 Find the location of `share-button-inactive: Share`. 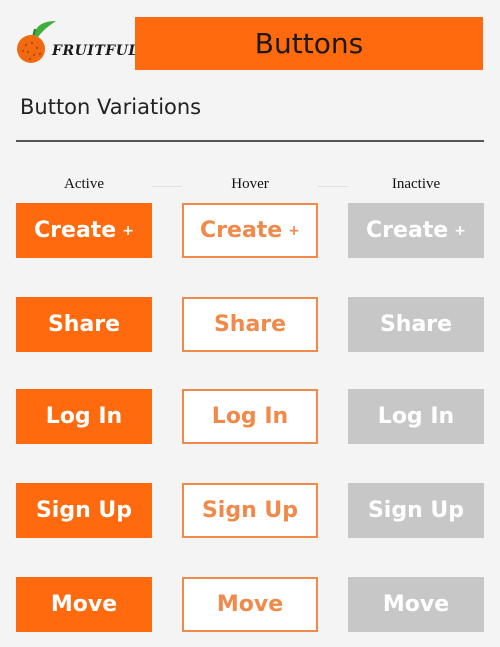

share-button-inactive: Share is located at coordinates (416, 324).